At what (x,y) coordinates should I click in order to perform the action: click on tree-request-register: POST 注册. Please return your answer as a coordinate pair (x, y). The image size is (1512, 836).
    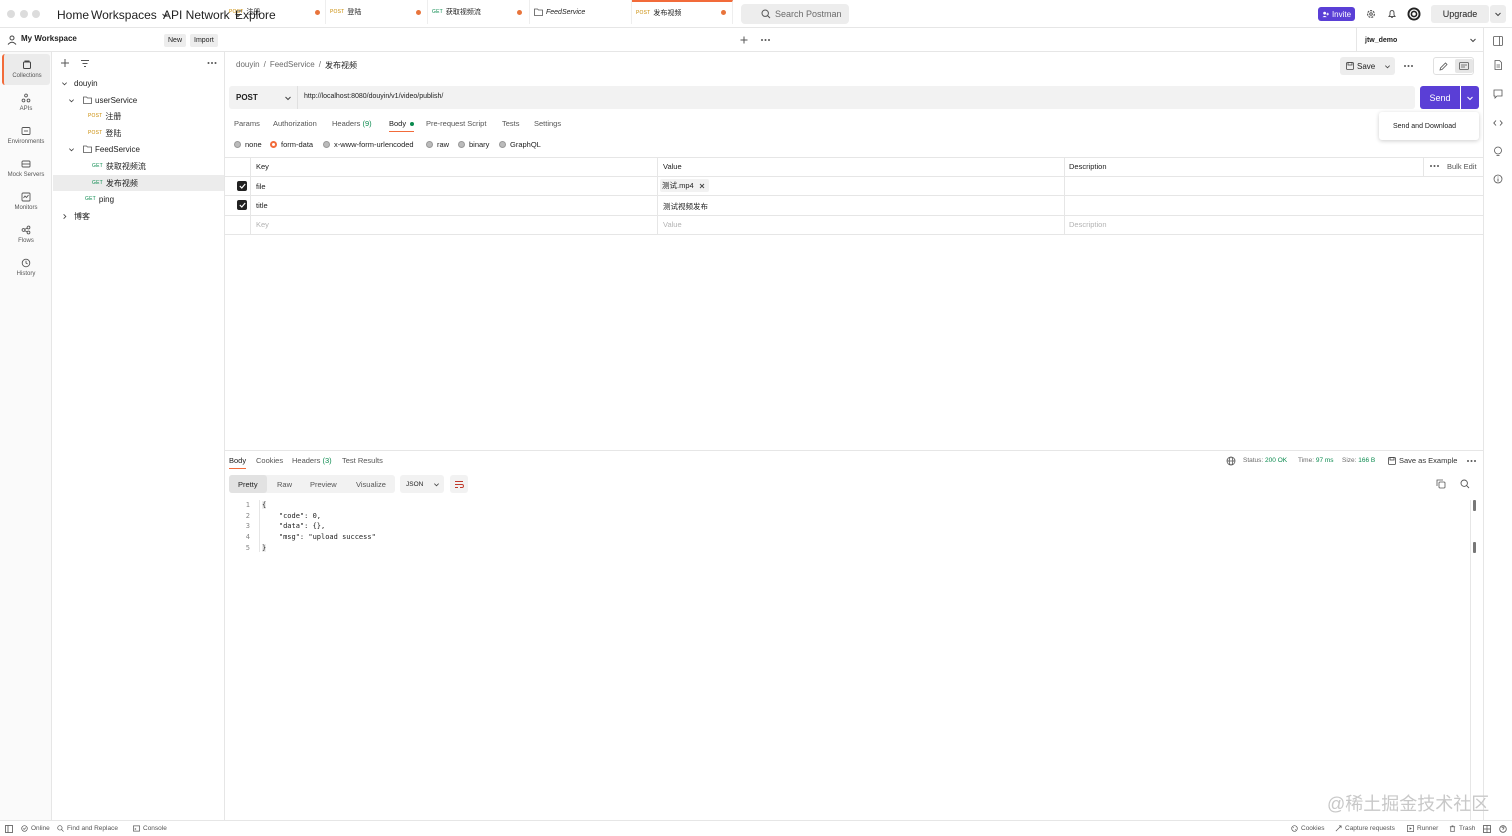
    Looking at the image, I should click on (138, 116).